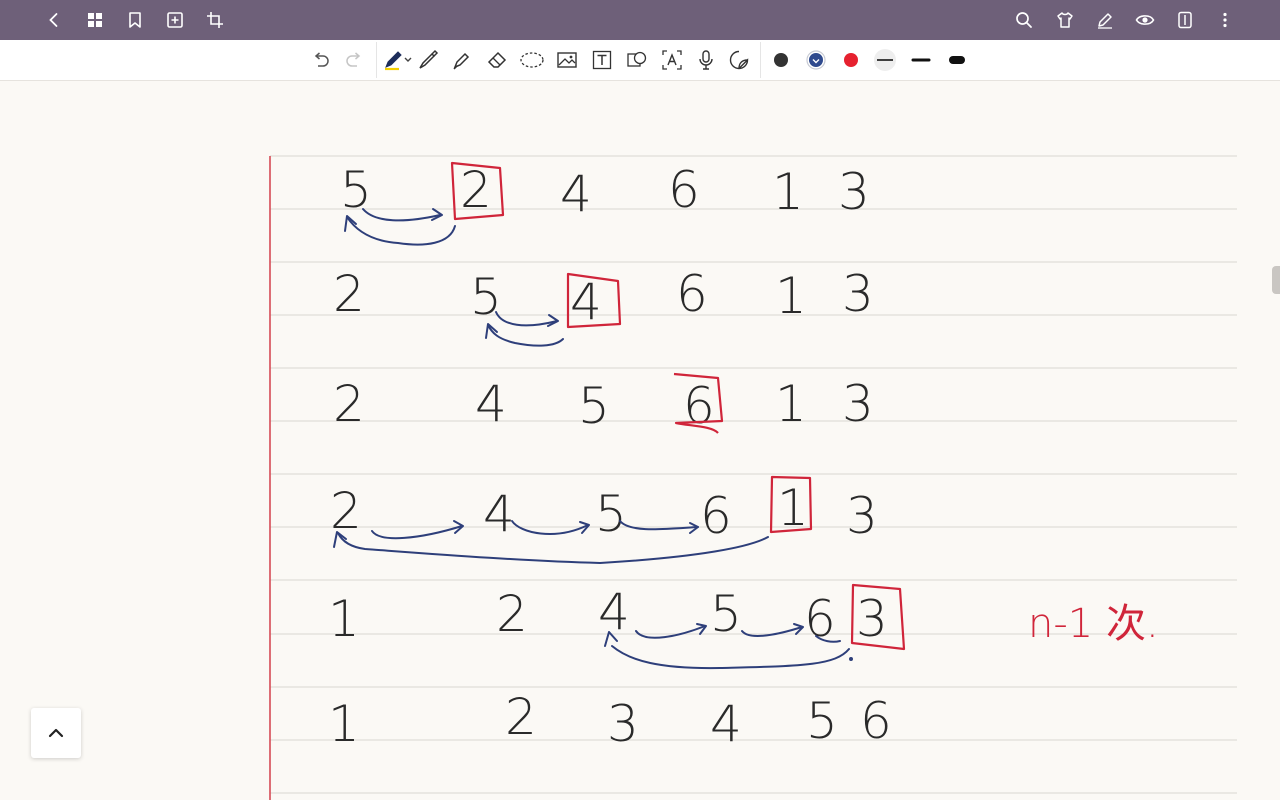  I want to click on ocr-text-icon, so click(672, 60).